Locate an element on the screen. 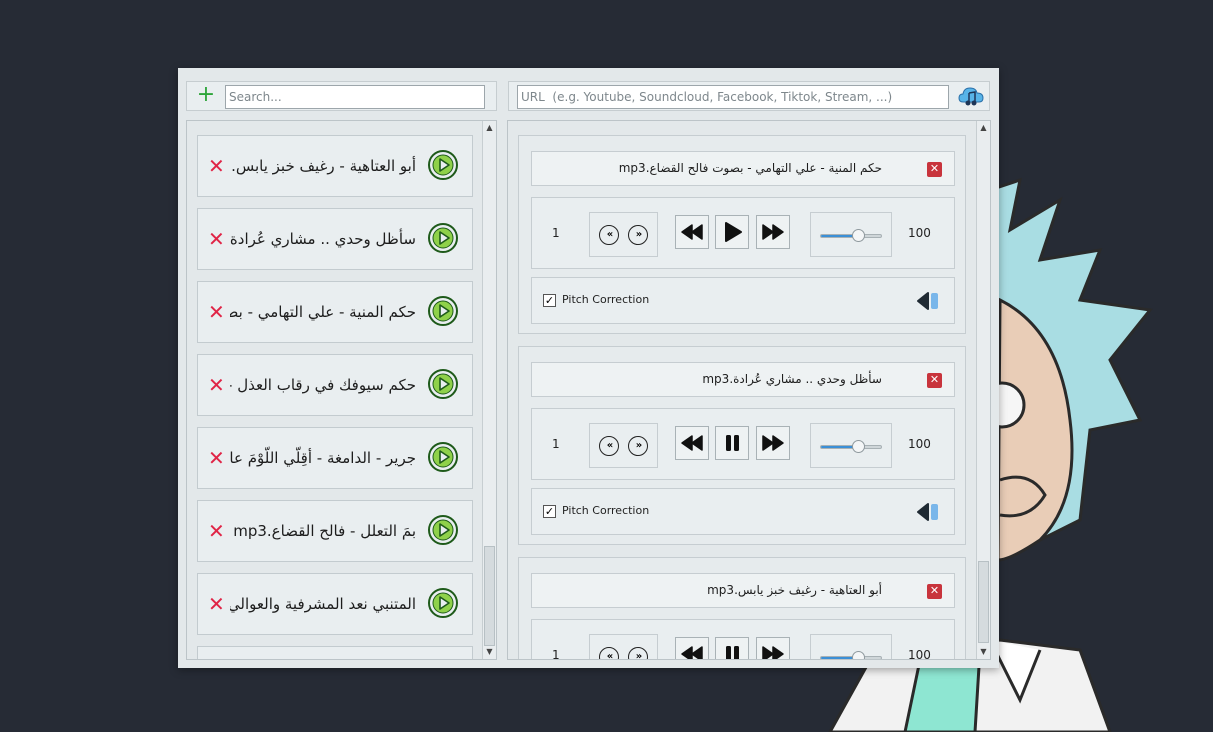  player-header: أبو العتاهية - رغيف خبز يابس.mp3 ✕ is located at coordinates (743, 590).